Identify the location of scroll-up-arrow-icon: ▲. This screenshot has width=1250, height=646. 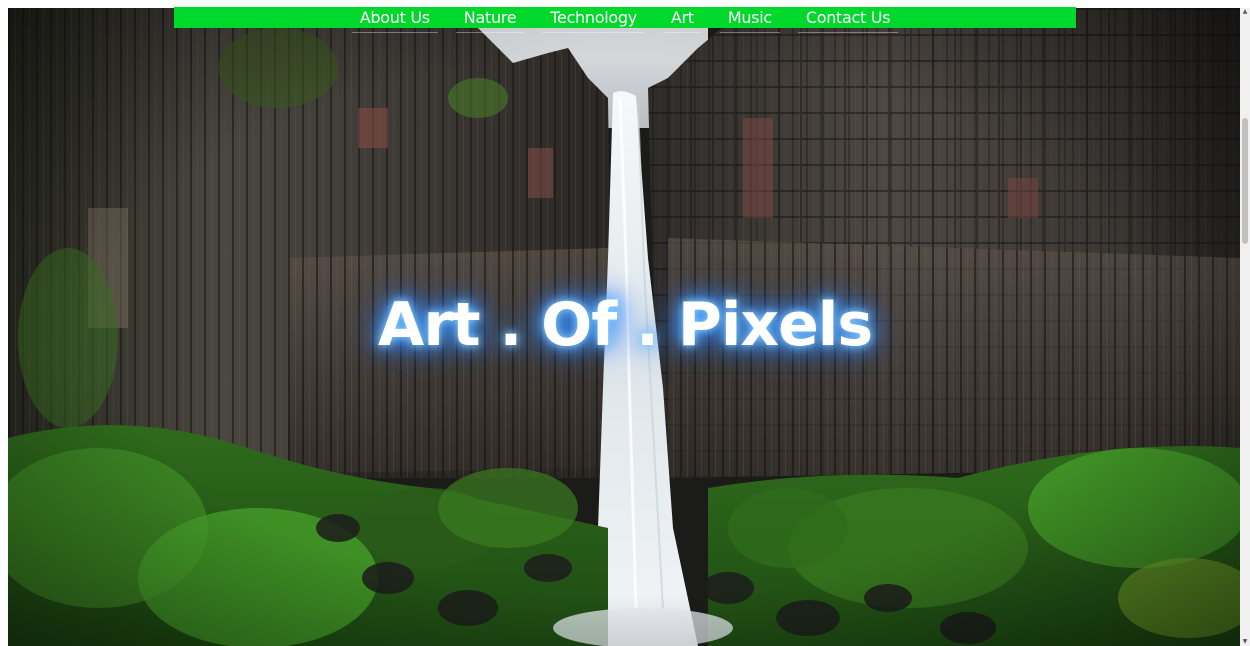
(1245, 12).